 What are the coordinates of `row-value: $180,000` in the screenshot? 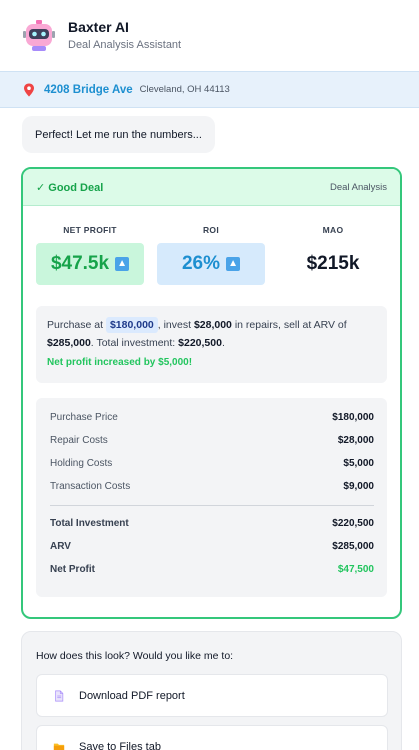 It's located at (353, 417).